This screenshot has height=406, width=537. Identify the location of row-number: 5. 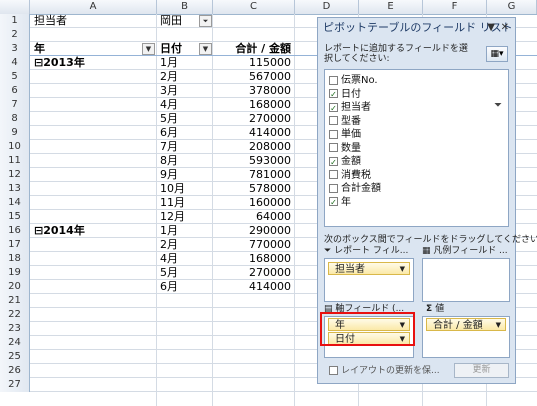
(15, 77).